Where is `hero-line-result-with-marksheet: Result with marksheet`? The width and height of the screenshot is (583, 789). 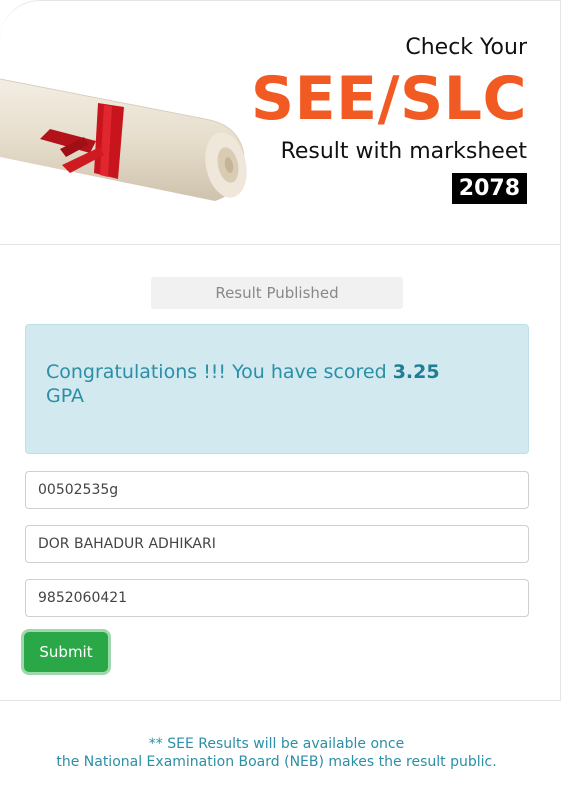
hero-line-result-with-marksheet: Result with marksheet is located at coordinates (403, 151).